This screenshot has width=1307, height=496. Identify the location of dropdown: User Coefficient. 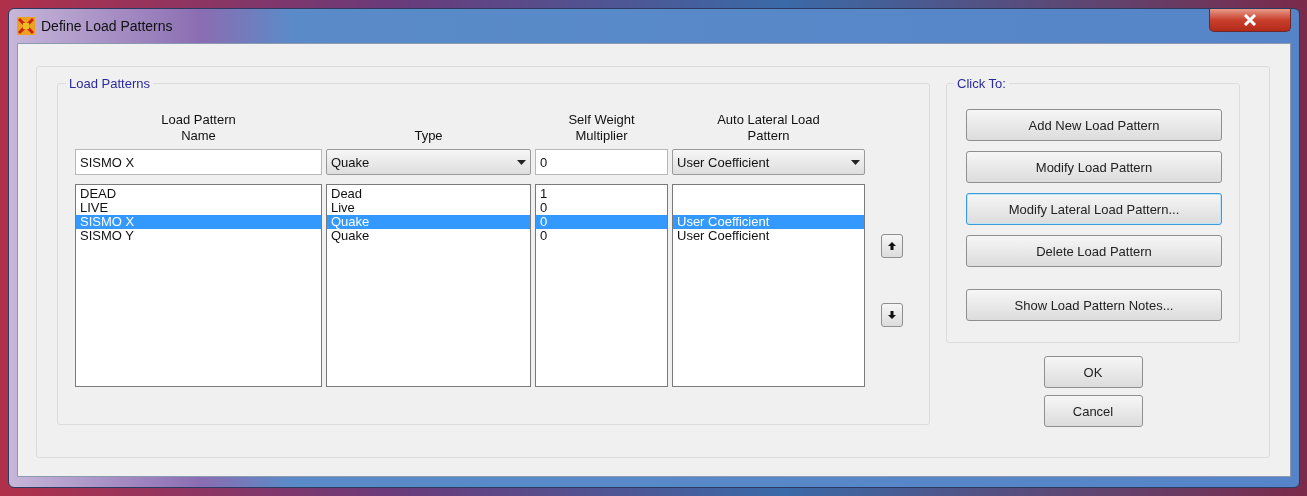
(768, 162).